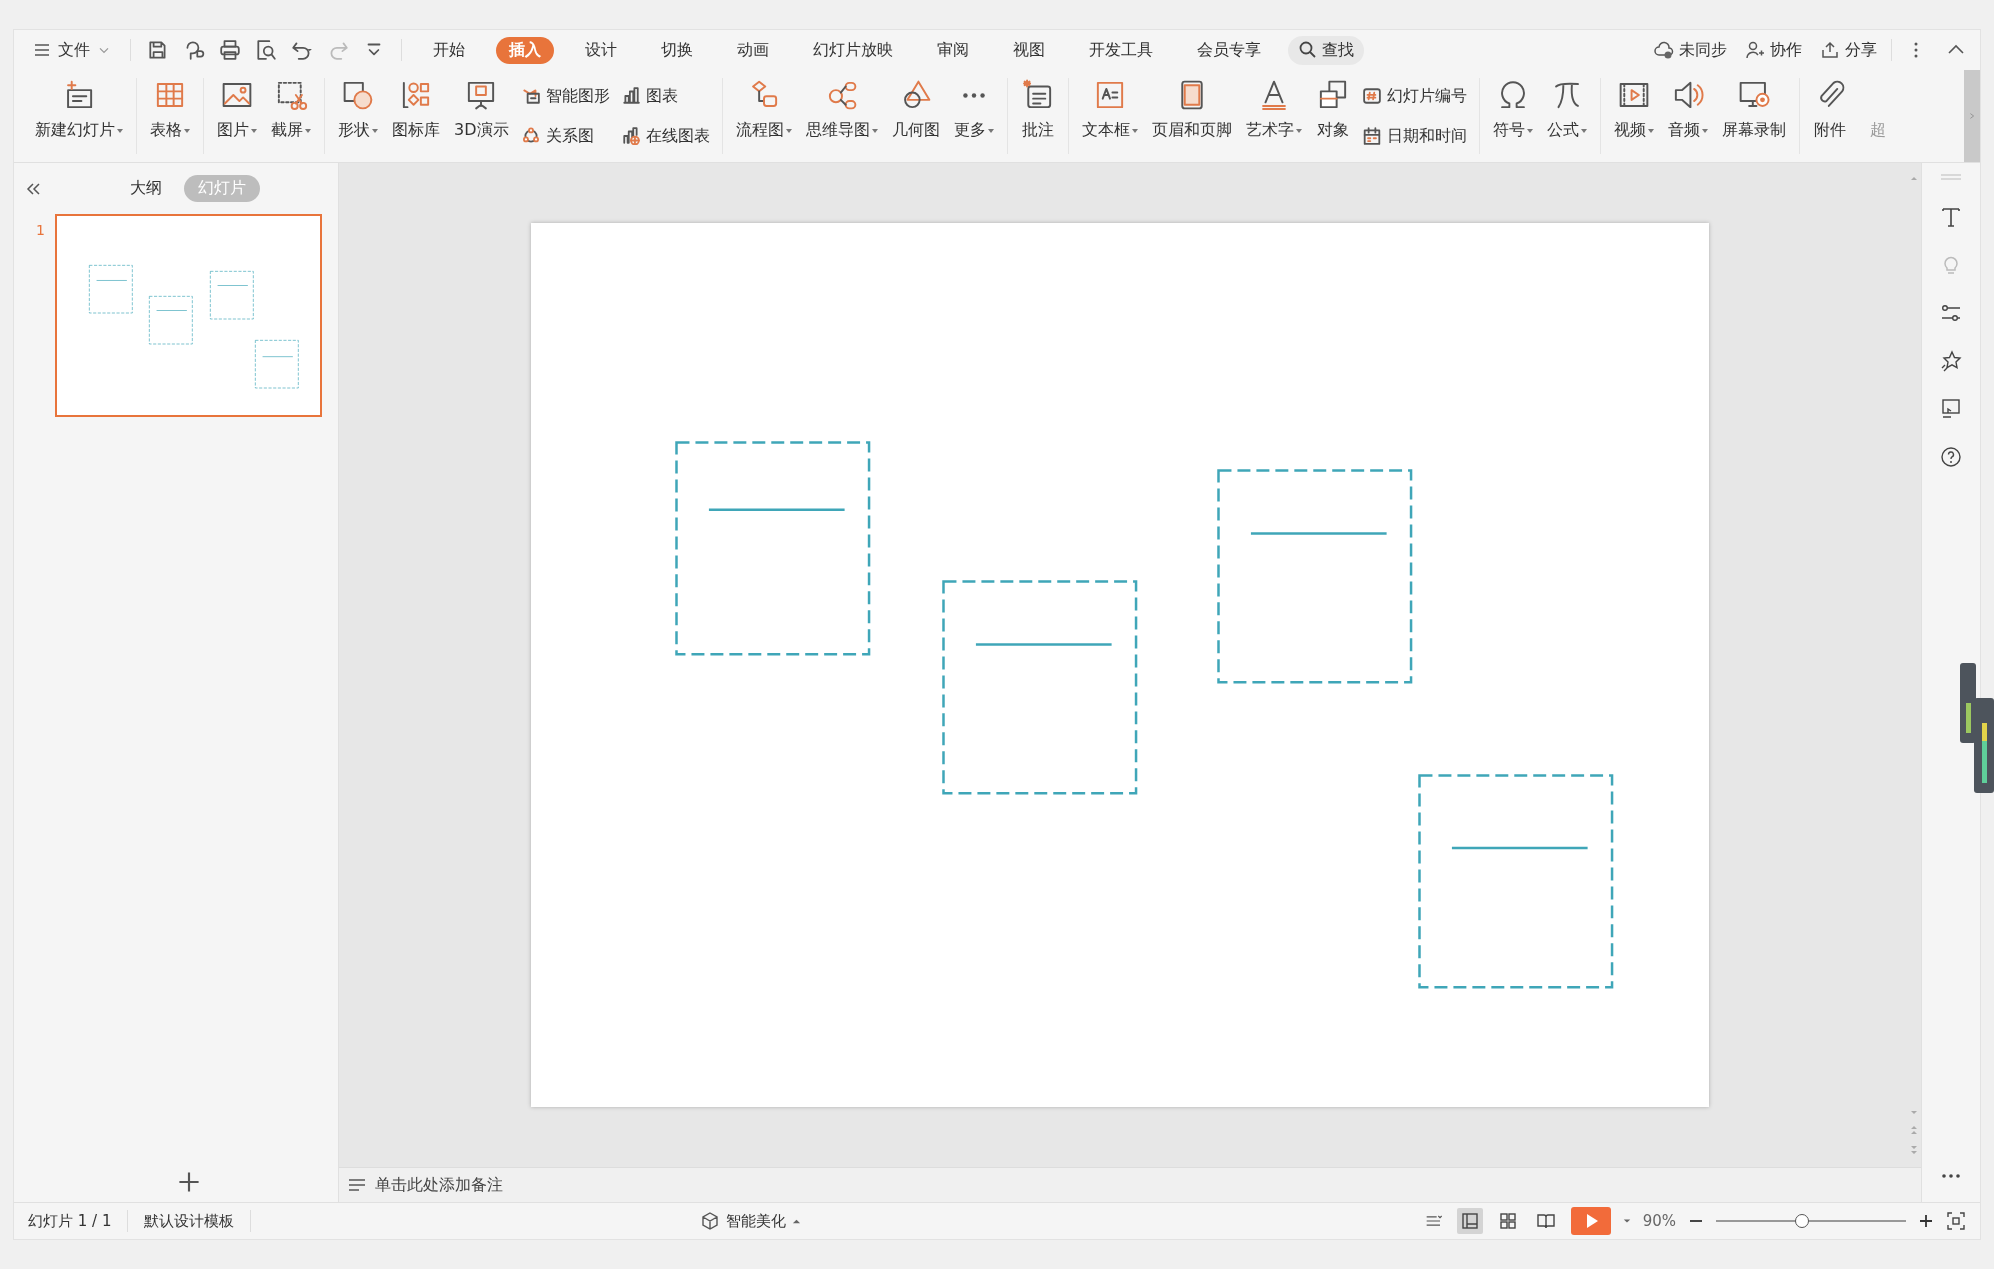 The image size is (1994, 1269). What do you see at coordinates (565, 96) in the screenshot?
I see `ribbon-button: 智能图形` at bounding box center [565, 96].